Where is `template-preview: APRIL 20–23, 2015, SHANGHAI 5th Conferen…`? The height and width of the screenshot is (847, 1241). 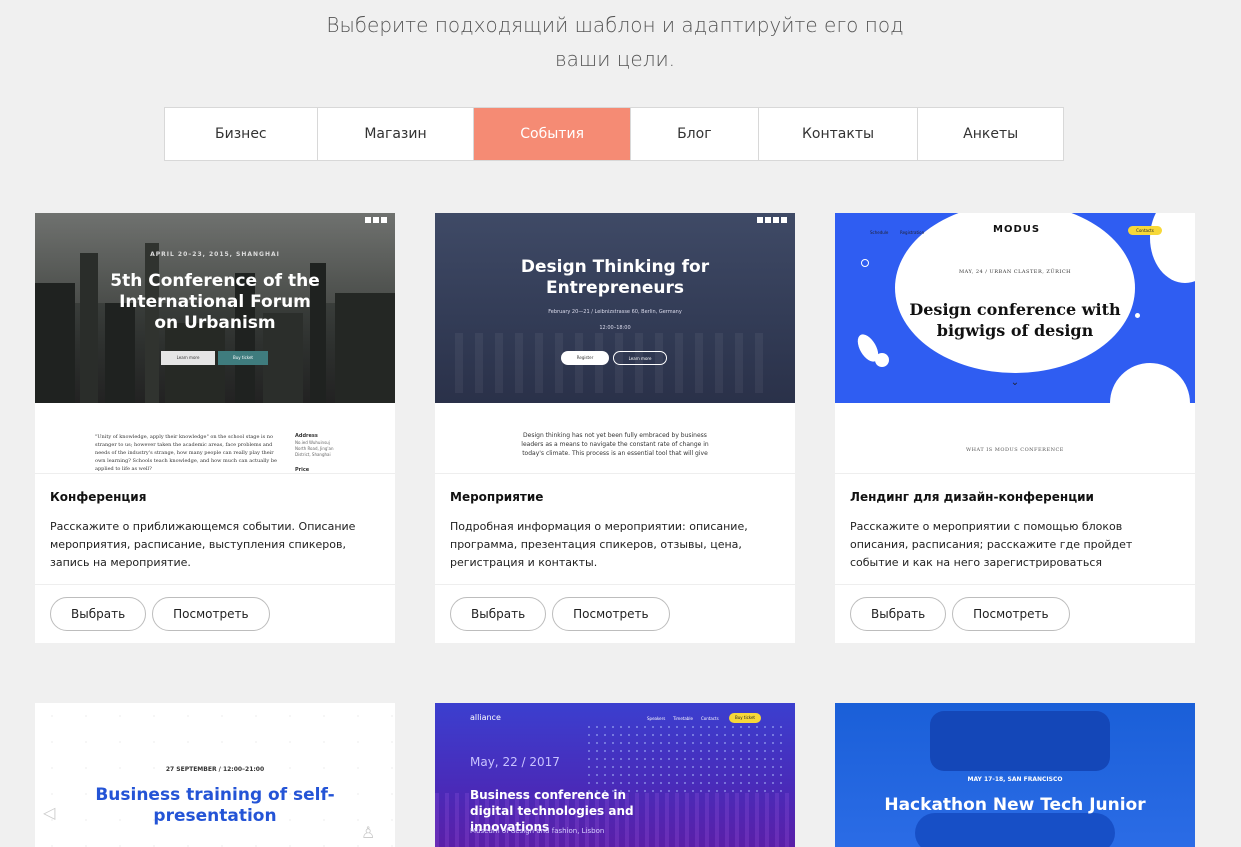
template-preview: APRIL 20–23, 2015, SHANGHAI 5th Conferen… is located at coordinates (215, 343).